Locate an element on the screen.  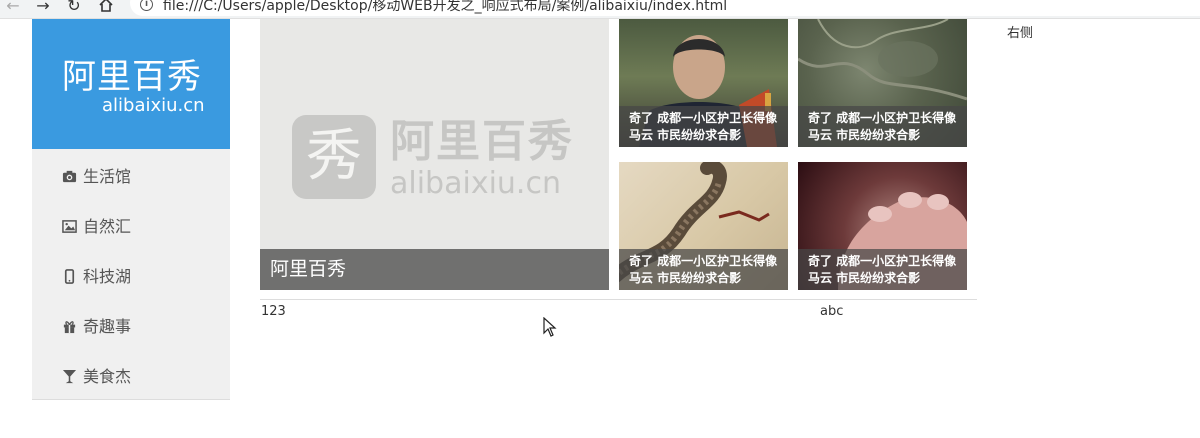
sidebar-item-tech: 科技湖 is located at coordinates (131, 277).